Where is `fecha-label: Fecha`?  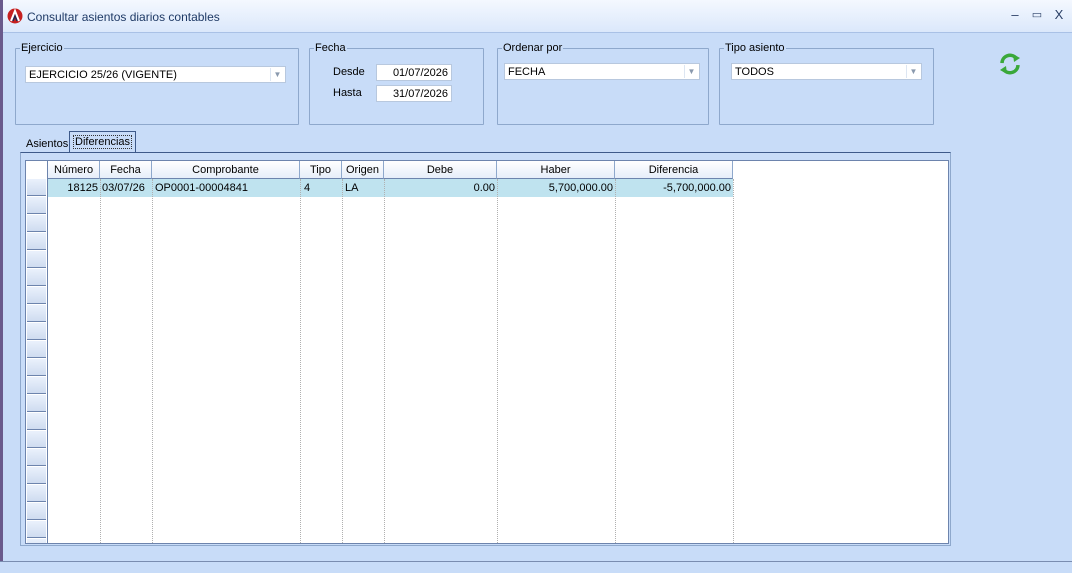
fecha-label: Fecha is located at coordinates (330, 48).